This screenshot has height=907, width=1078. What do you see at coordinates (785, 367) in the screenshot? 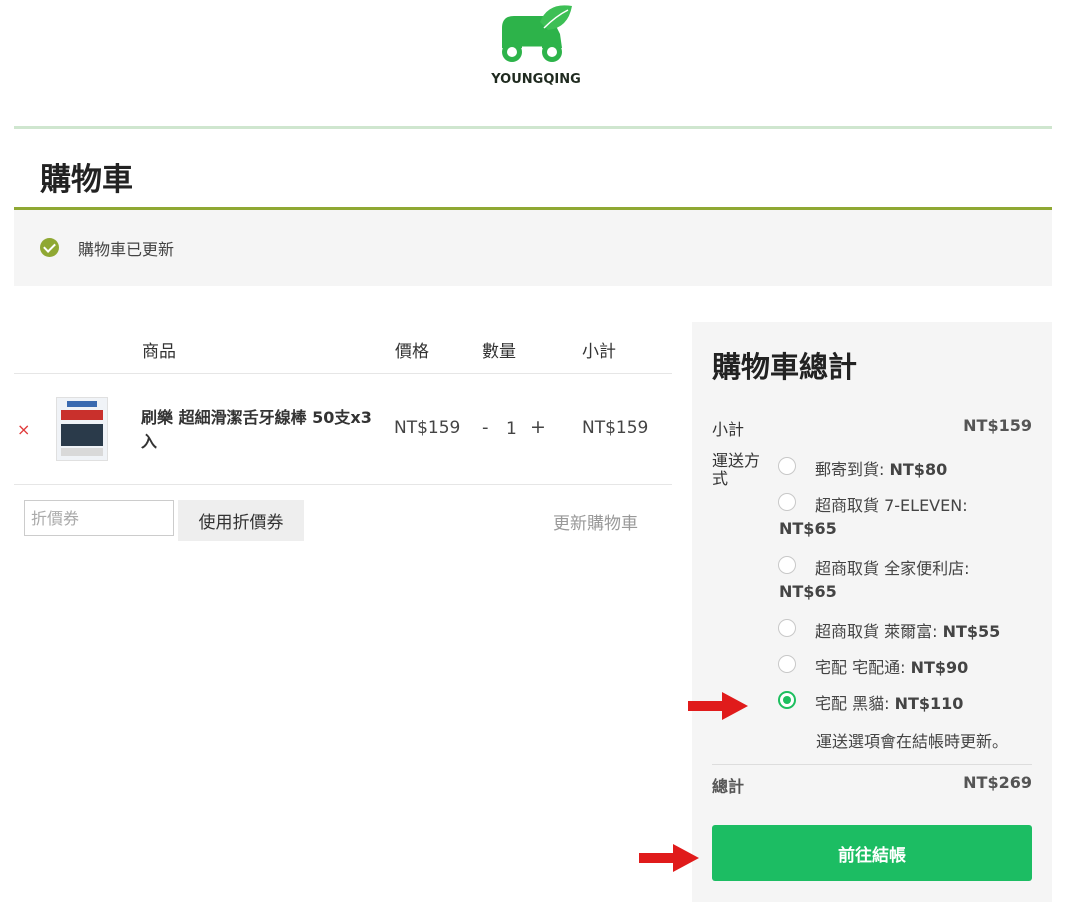
I see `cart-totals-title: 購物車總計` at bounding box center [785, 367].